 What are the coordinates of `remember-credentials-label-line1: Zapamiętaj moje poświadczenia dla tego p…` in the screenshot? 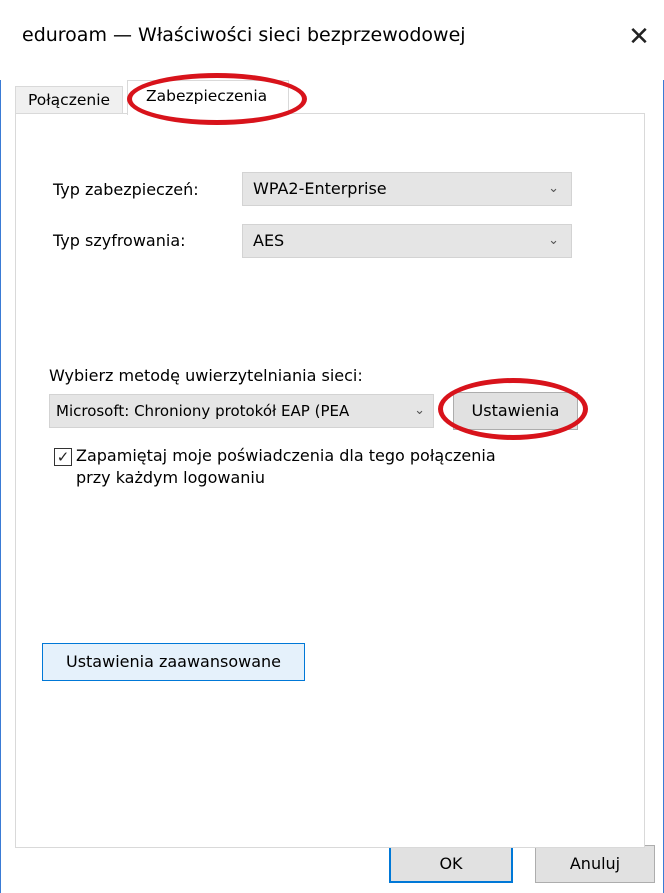 It's located at (286, 455).